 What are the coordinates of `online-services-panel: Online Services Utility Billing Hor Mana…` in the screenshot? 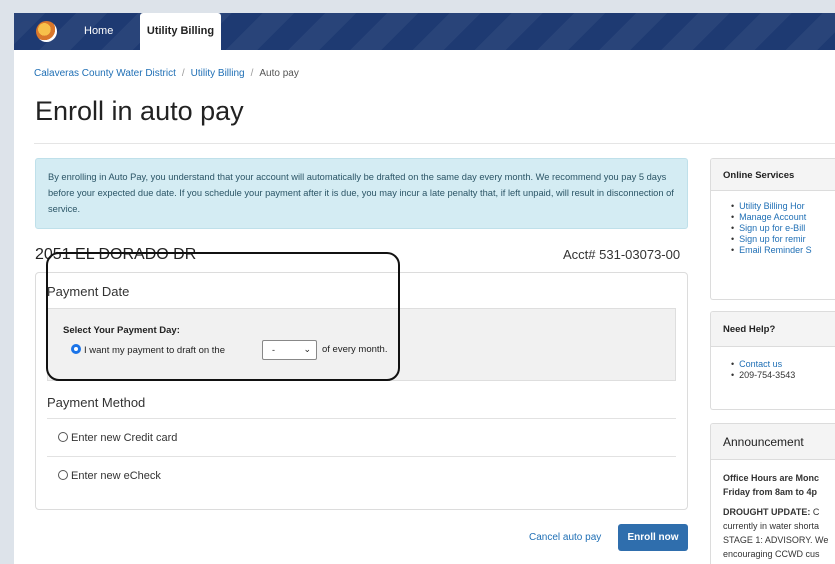 It's located at (772, 229).